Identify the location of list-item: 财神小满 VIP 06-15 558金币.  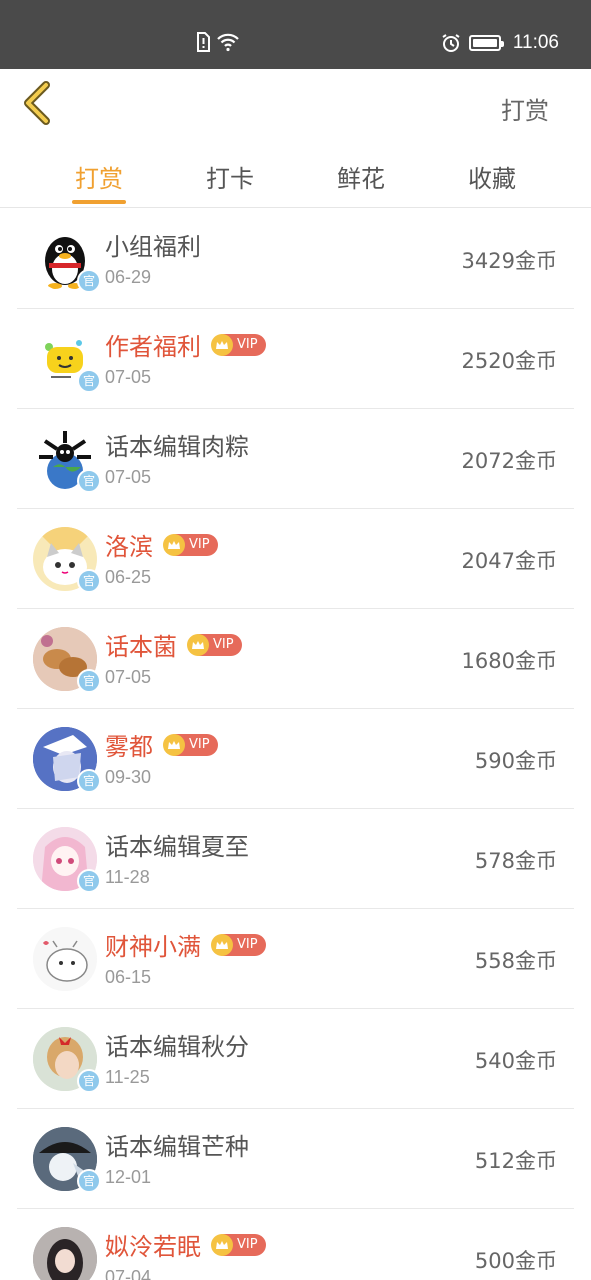
(295, 959).